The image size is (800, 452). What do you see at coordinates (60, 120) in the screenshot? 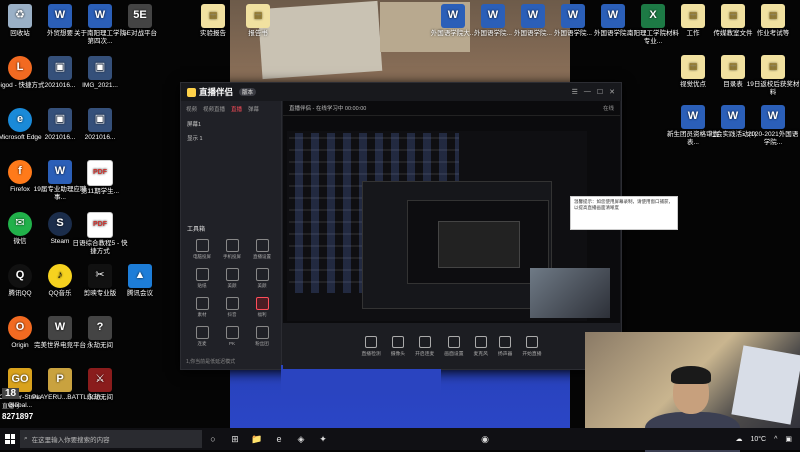
I see `photo-icon: ▣` at bounding box center [60, 120].